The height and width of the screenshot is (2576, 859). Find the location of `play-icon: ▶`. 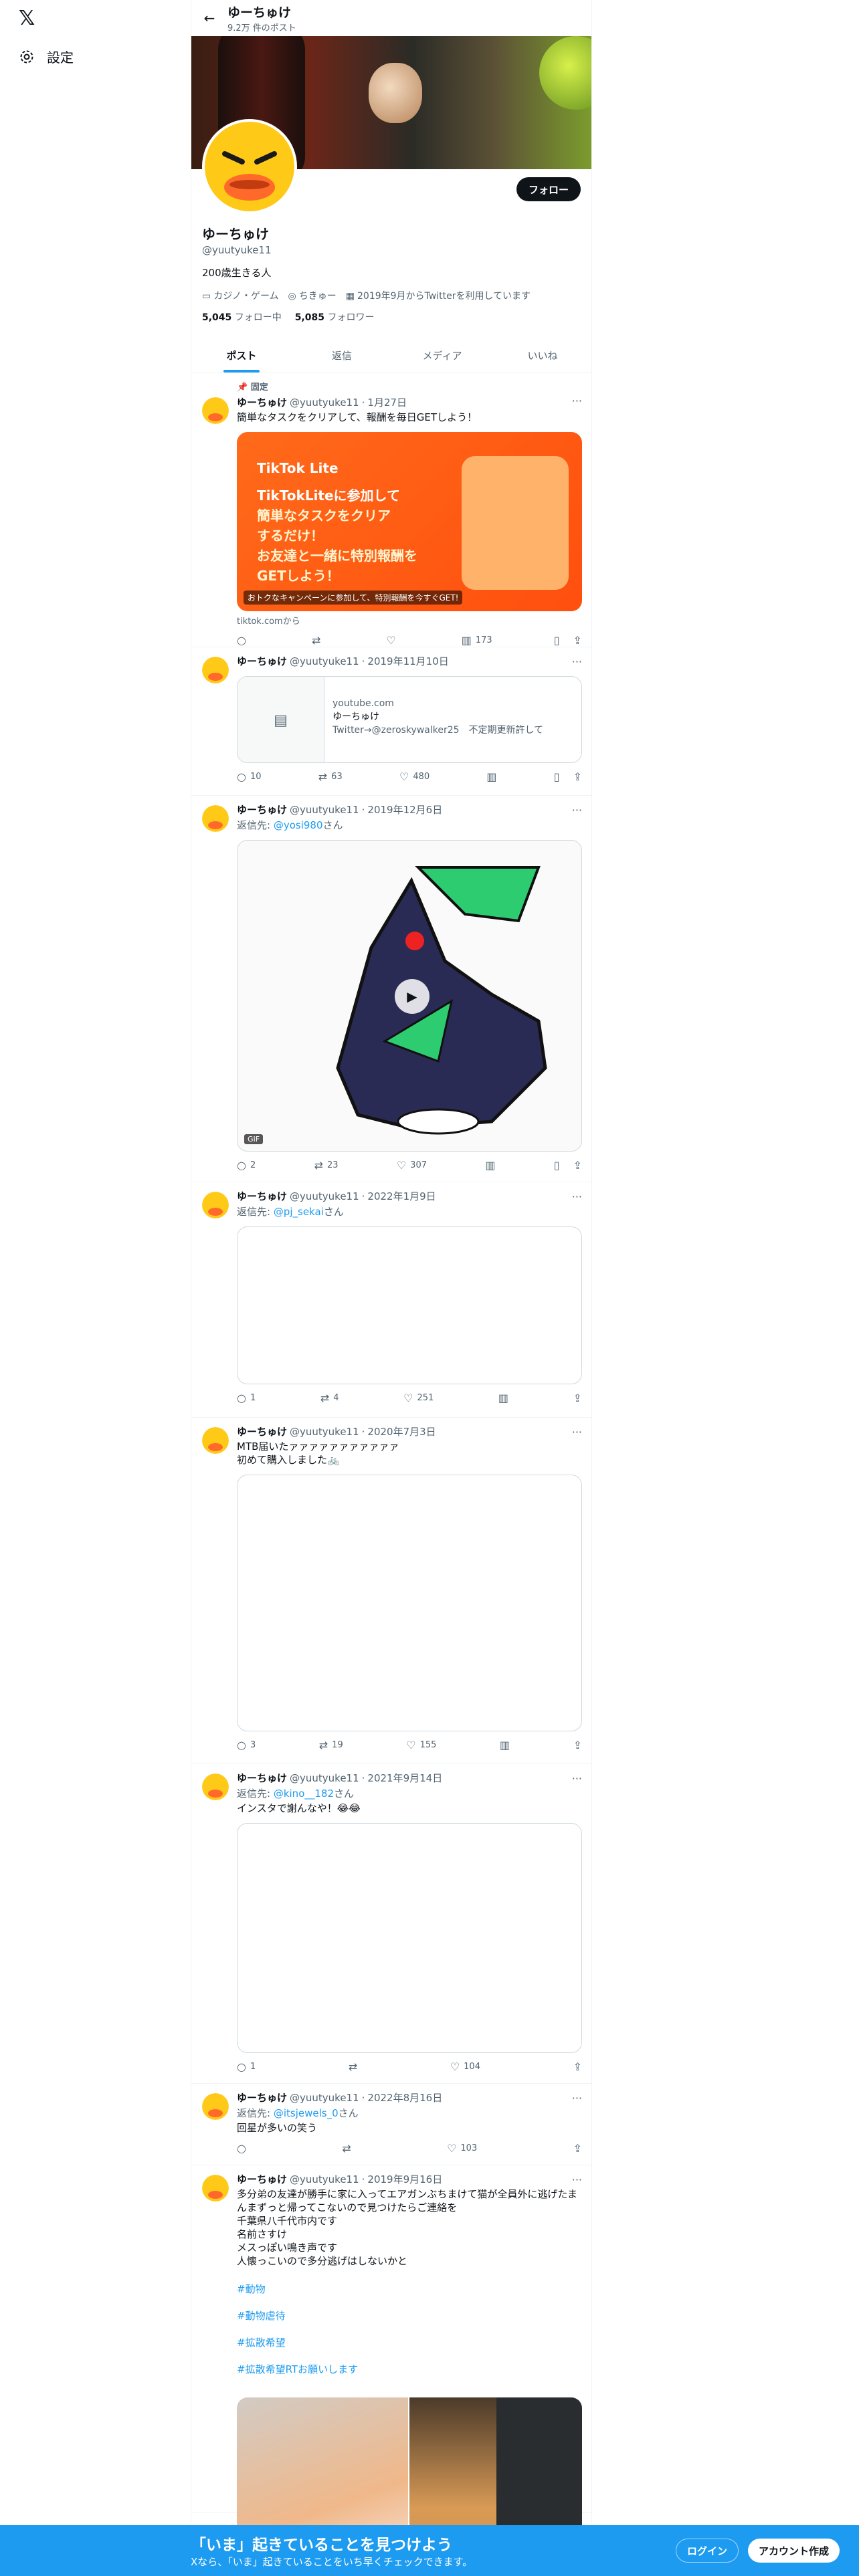

play-icon: ▶ is located at coordinates (412, 997).